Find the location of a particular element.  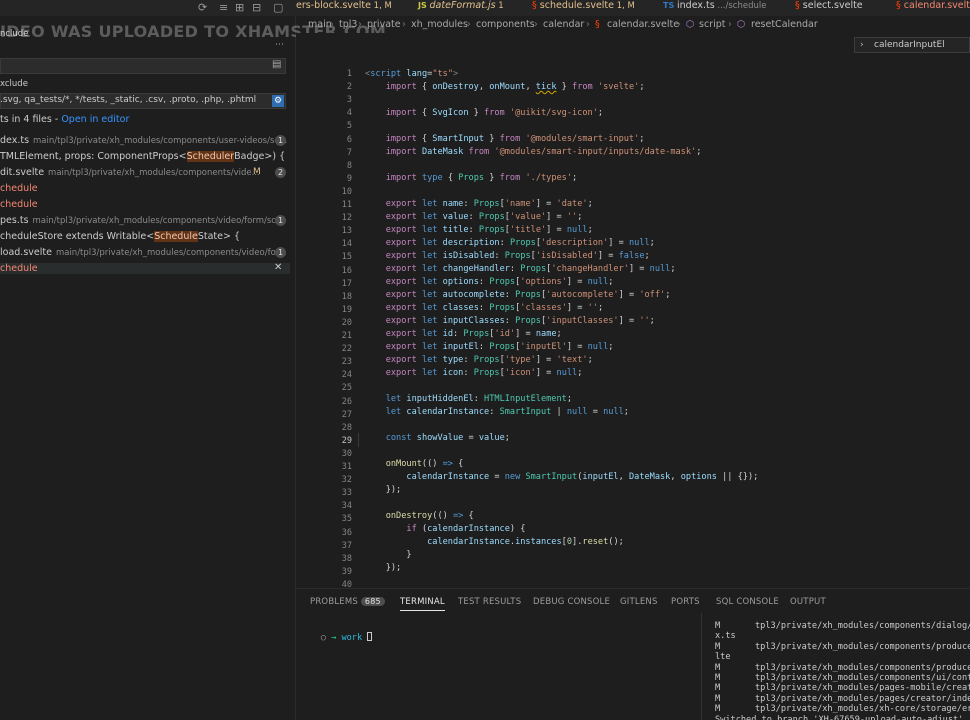

tab-debug-console: DEBUG CONSOLE is located at coordinates (571, 602).